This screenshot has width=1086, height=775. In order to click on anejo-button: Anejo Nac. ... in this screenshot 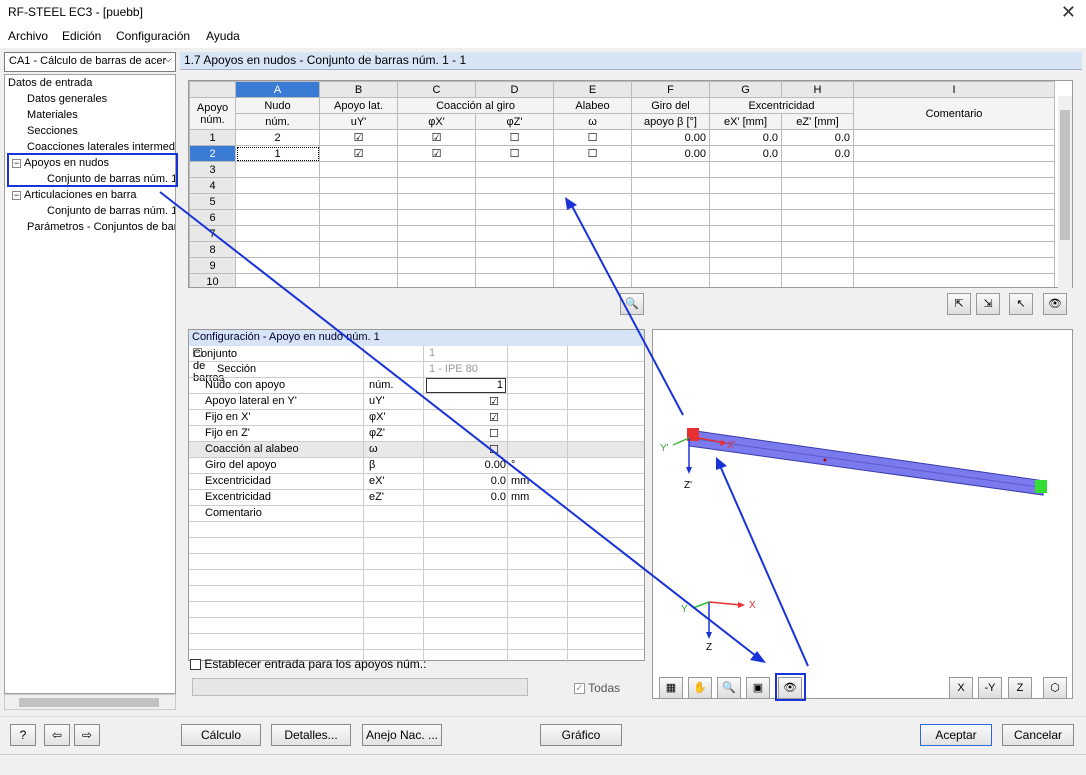, I will do `click(402, 735)`.